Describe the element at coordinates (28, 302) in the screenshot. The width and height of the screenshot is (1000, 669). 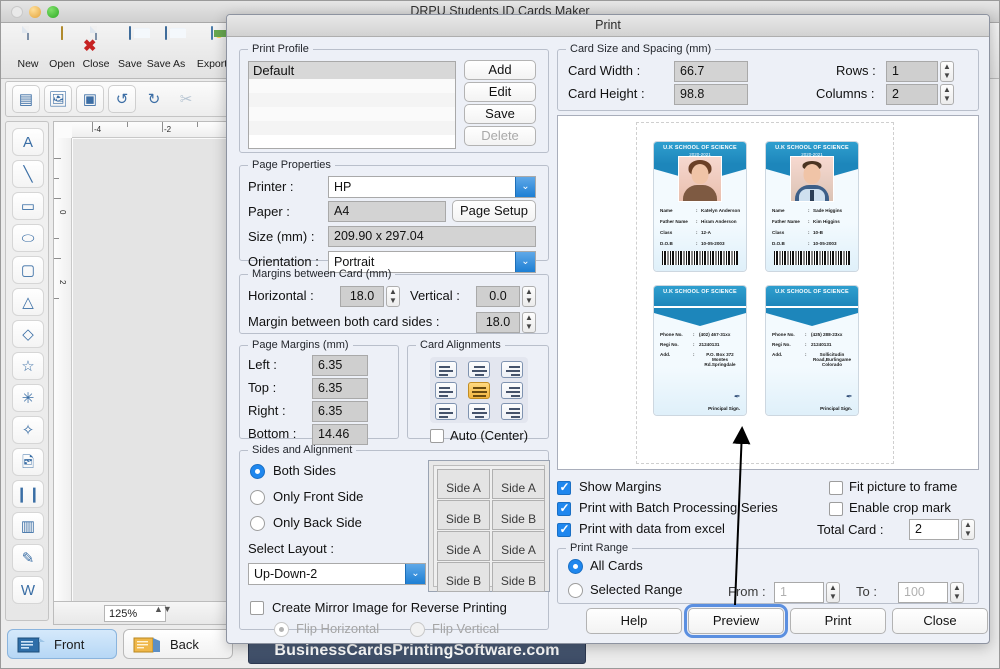
I see `triangle-icon: △` at that location.